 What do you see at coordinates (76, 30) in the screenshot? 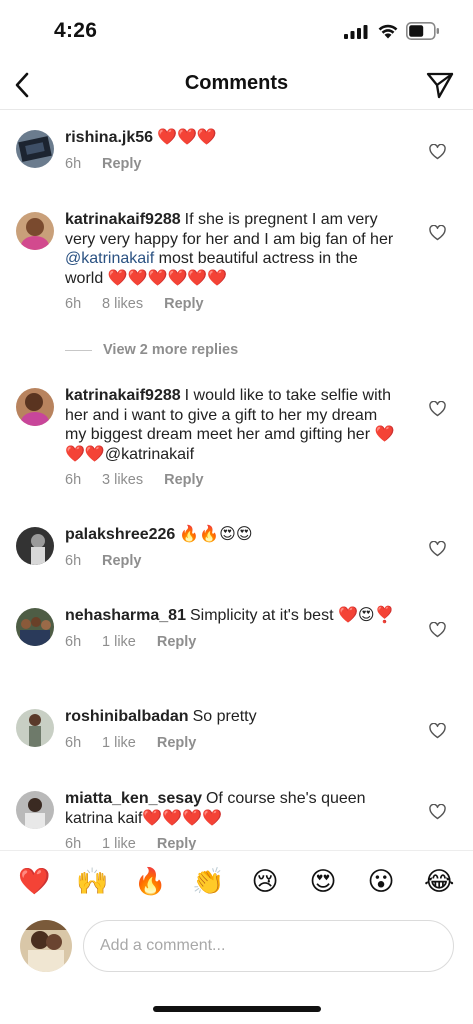
I see `status-time: 4:26` at bounding box center [76, 30].